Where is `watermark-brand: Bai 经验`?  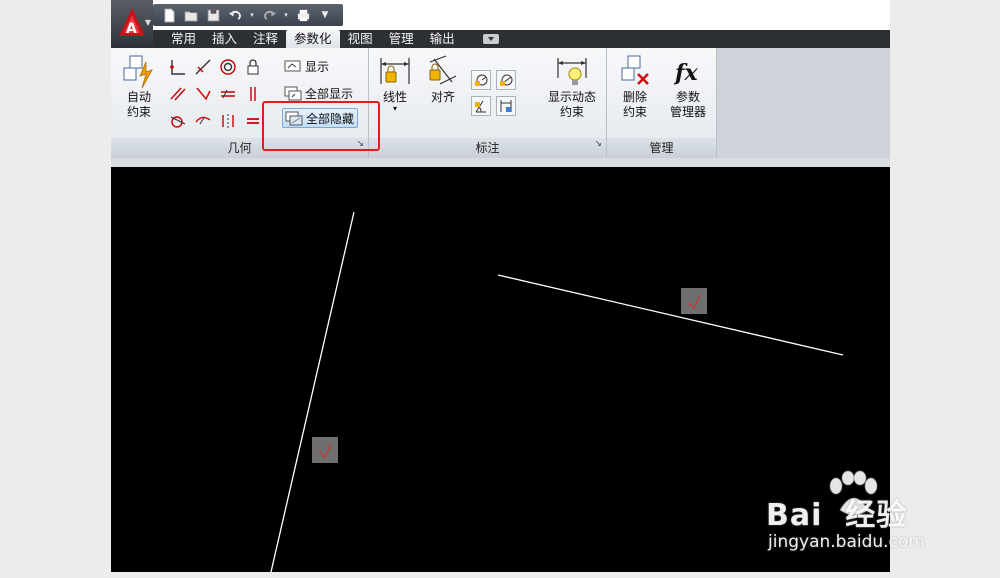 watermark-brand: Bai 经验 is located at coordinates (837, 515).